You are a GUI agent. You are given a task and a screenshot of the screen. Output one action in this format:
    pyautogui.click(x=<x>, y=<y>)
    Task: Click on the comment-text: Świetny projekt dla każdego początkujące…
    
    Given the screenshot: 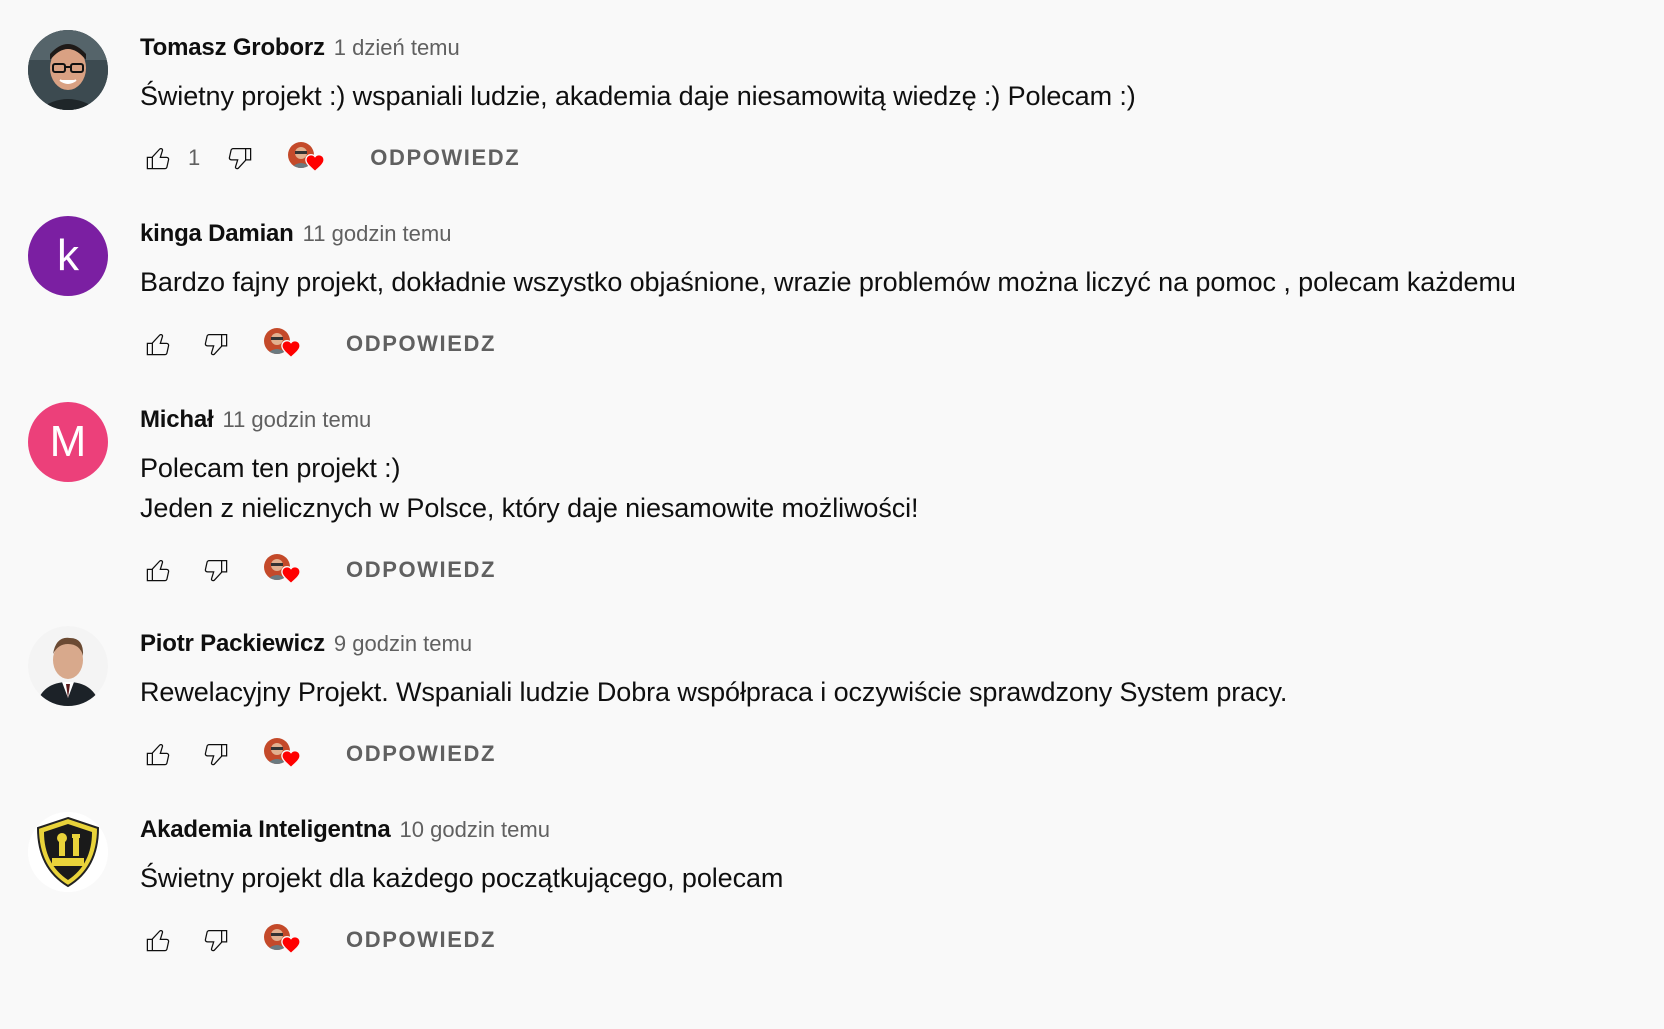 What is the action you would take?
    pyautogui.click(x=462, y=878)
    